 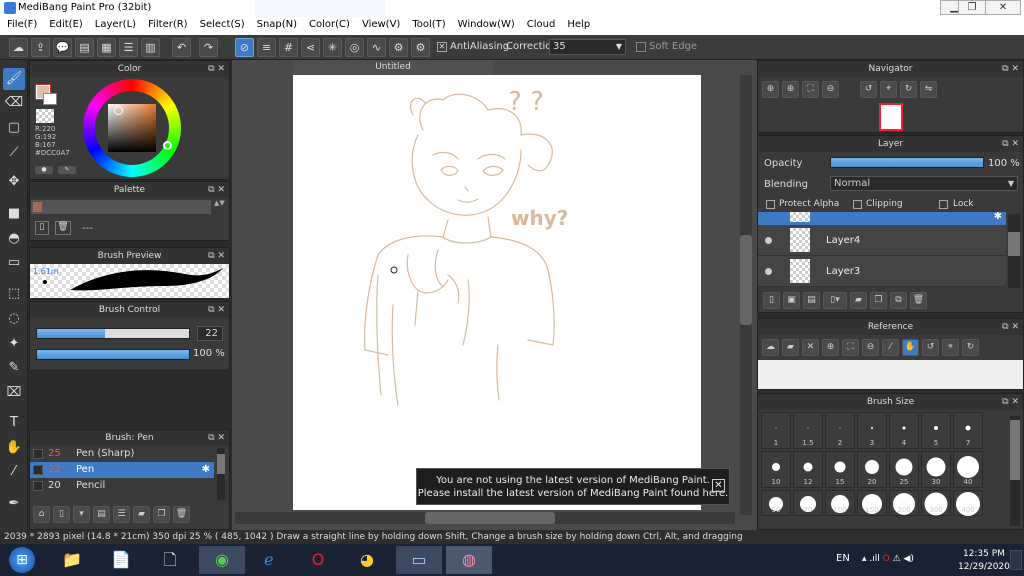 What do you see at coordinates (141, 514) in the screenshot?
I see `folder-icon: ▰` at bounding box center [141, 514].